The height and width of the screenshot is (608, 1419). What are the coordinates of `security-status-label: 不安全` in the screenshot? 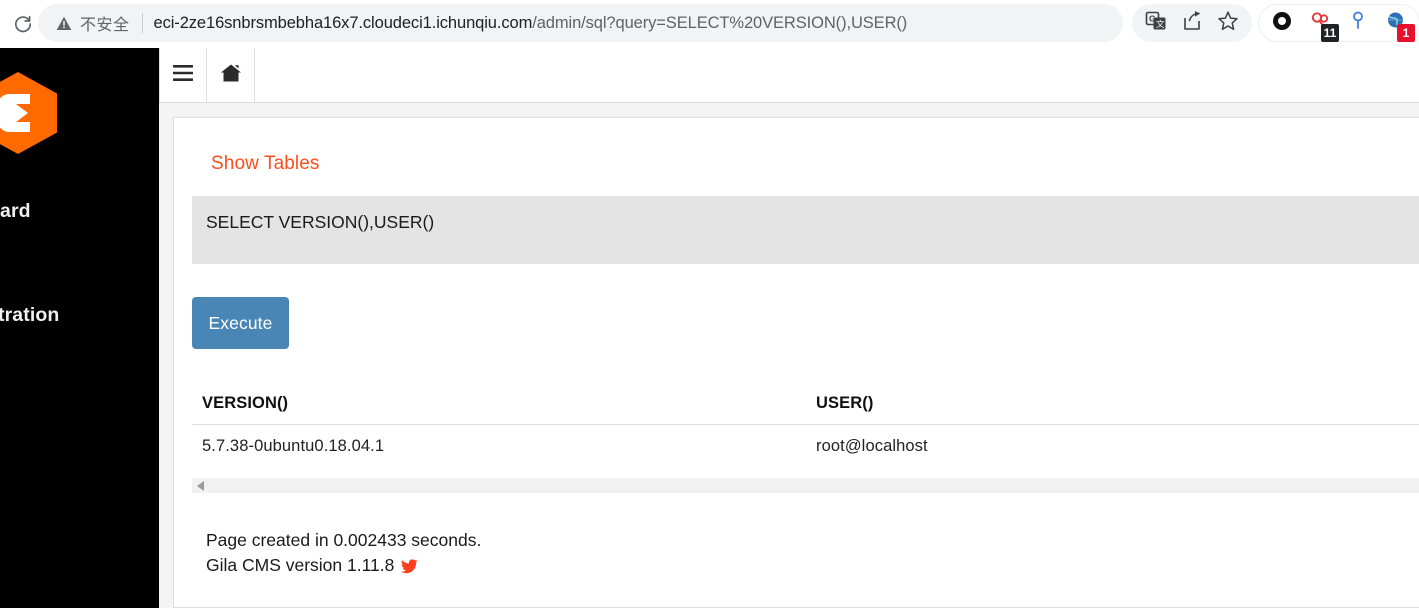 It's located at (105, 25).